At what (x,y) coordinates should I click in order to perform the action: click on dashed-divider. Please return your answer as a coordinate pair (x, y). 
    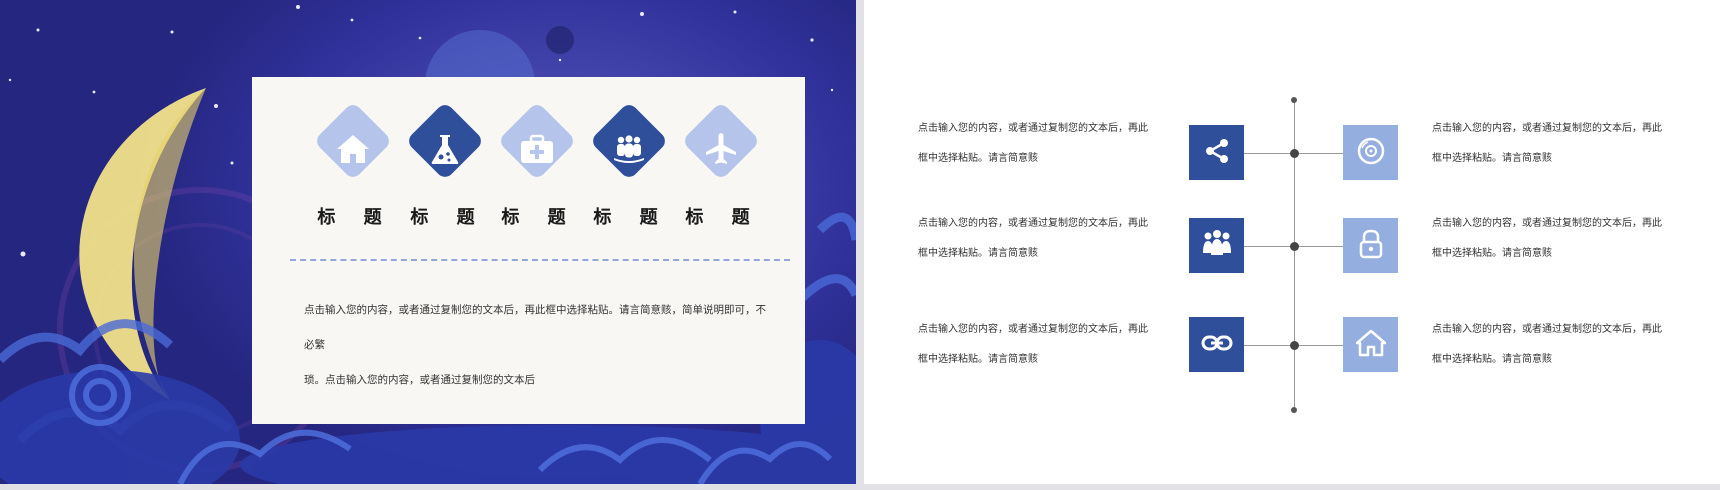
    Looking at the image, I should click on (540, 260).